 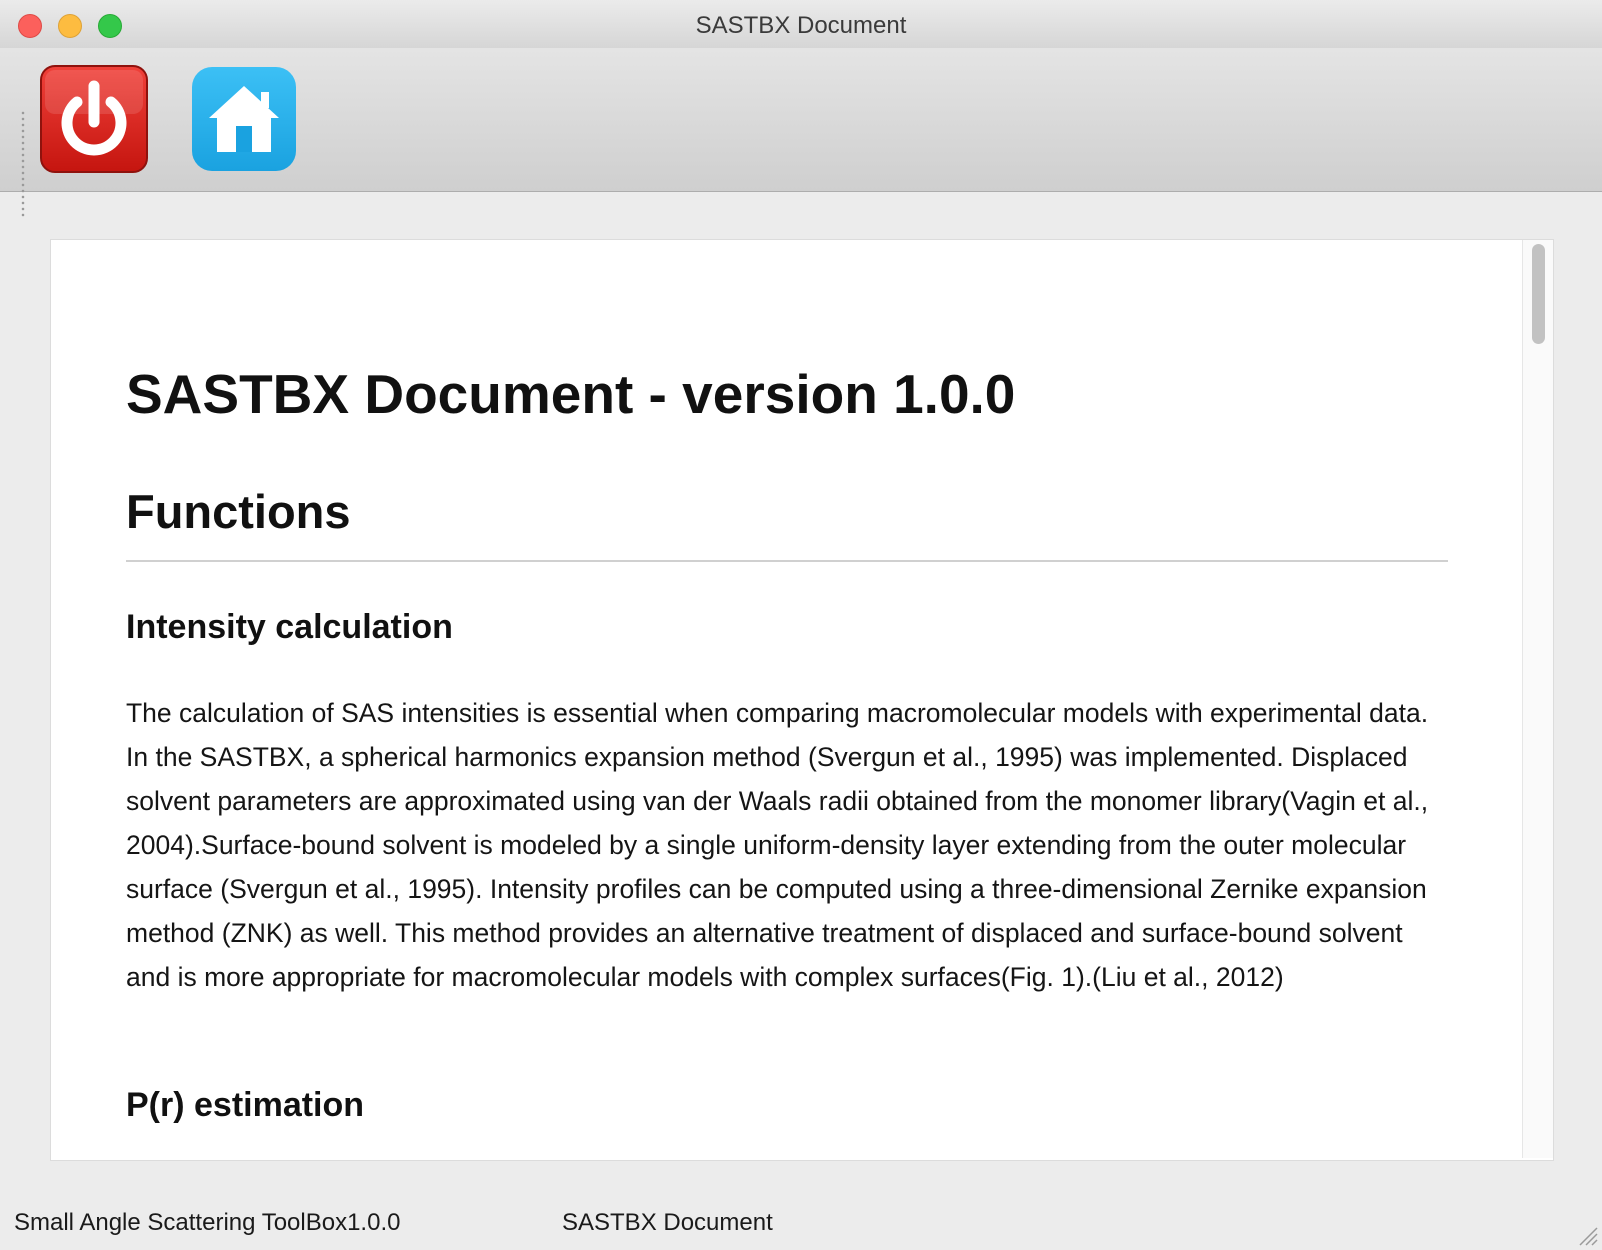 What do you see at coordinates (667, 1222) in the screenshot?
I see `status-document-name: SASTBX Document` at bounding box center [667, 1222].